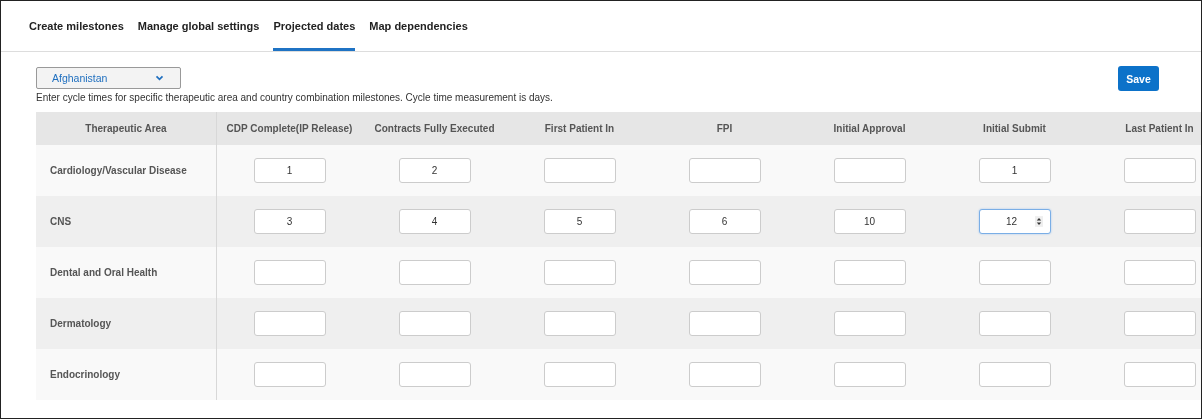 Image resolution: width=1202 pixels, height=419 pixels. What do you see at coordinates (295, 98) in the screenshot?
I see `description-text: Enter cycle times for specific therapeutic area and country combination milestones. Cycle time measurement is days.` at bounding box center [295, 98].